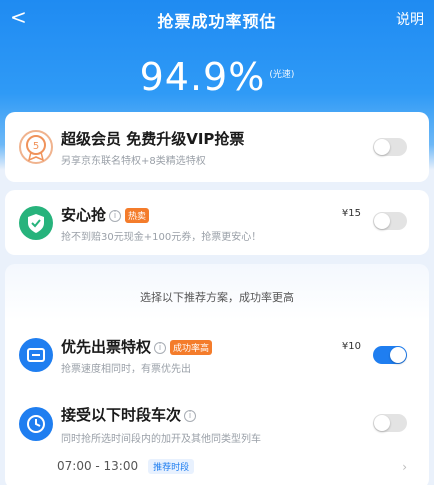  What do you see at coordinates (217, 297) in the screenshot?
I see `recommend-note: 选择以下推荐方案，成功率更高` at bounding box center [217, 297].